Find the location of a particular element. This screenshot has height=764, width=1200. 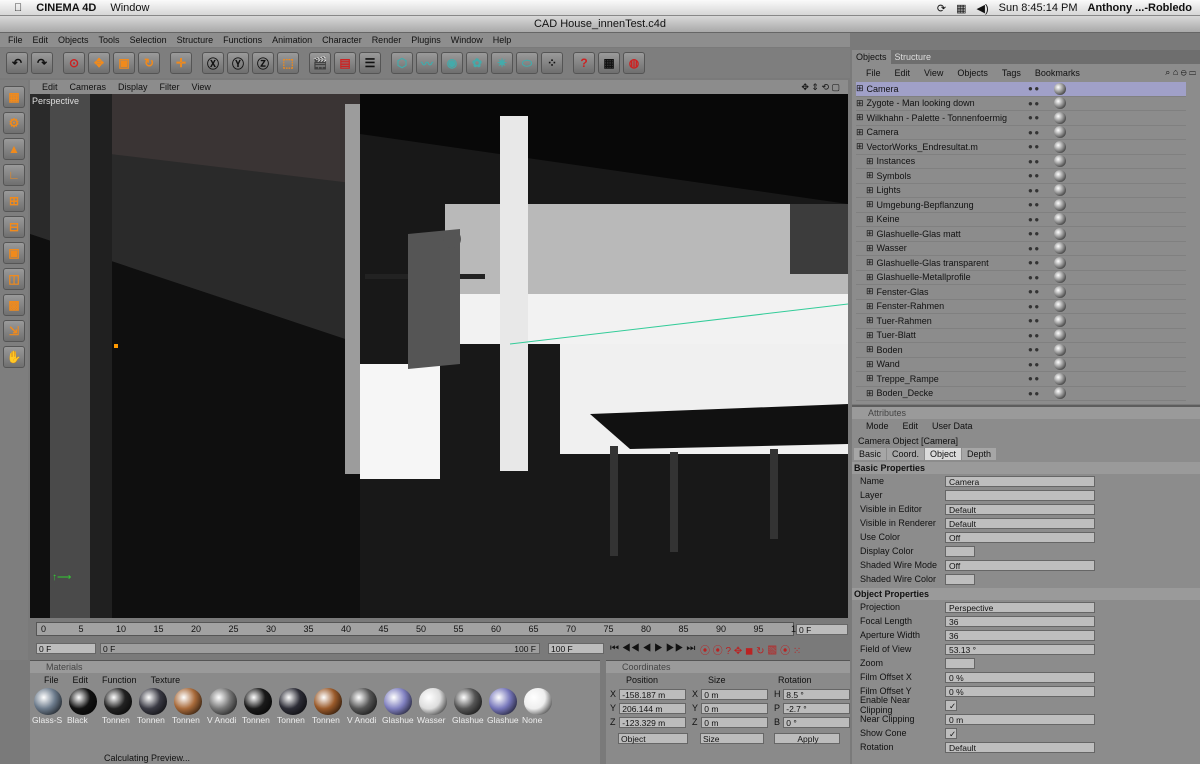

material-swatch: Black is located at coordinates (83, 706).